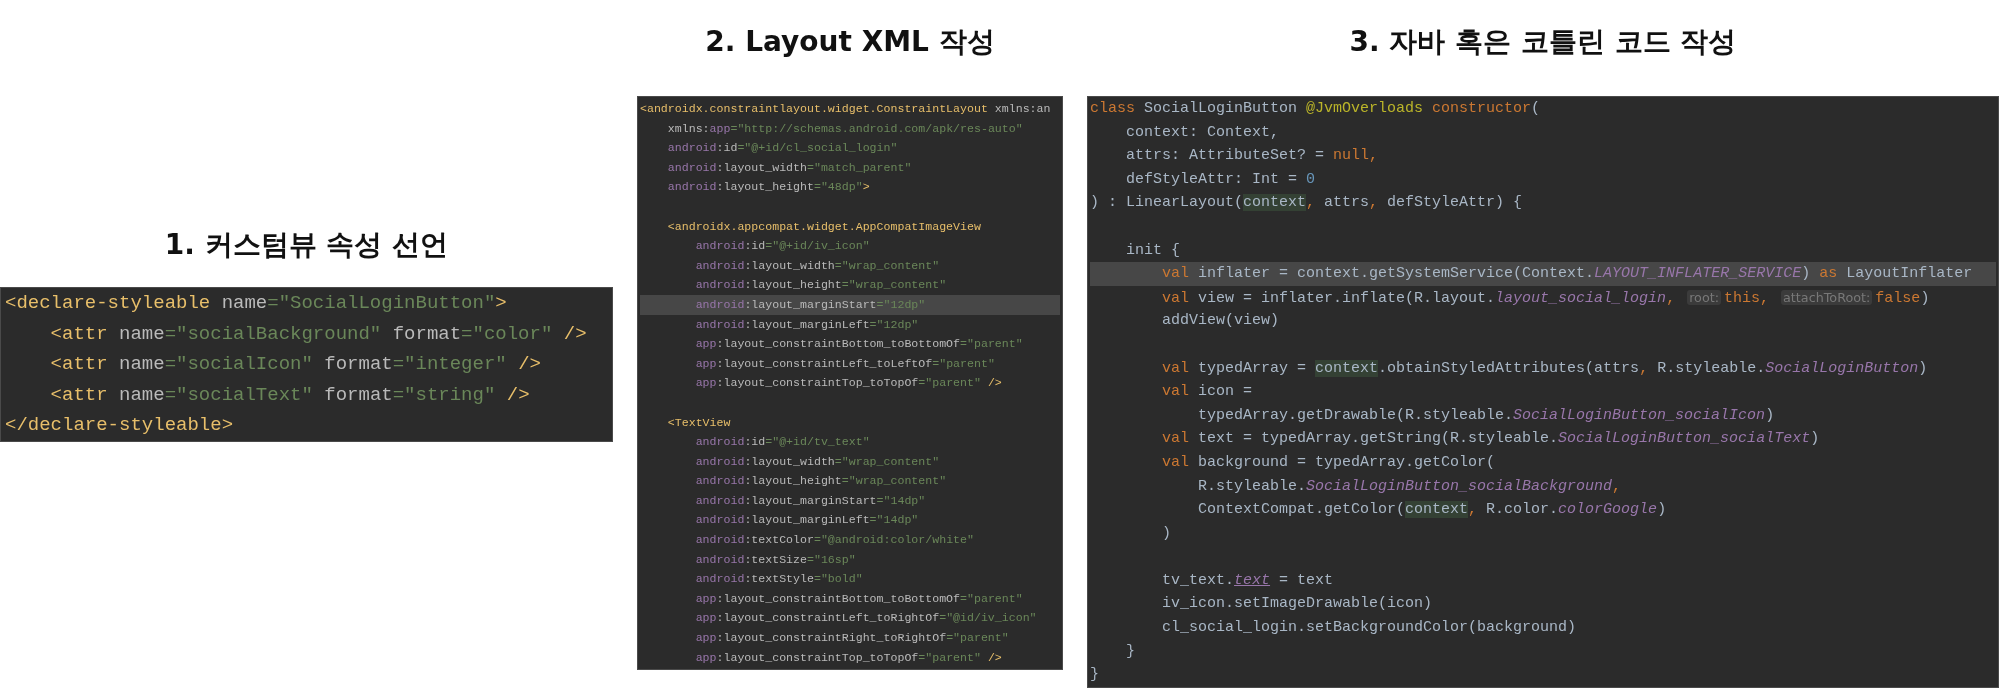 The height and width of the screenshot is (698, 2000). What do you see at coordinates (850, 42) in the screenshot?
I see `section-heading: 2. Layout XML 작성` at bounding box center [850, 42].